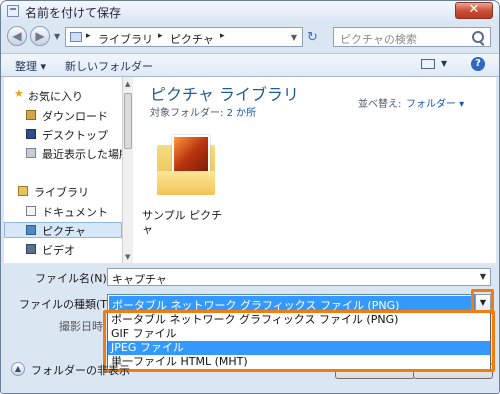  I want to click on address-bar: ▸ ライブラリ ▸ ピクチャ ▸ ▼, so click(184, 37).